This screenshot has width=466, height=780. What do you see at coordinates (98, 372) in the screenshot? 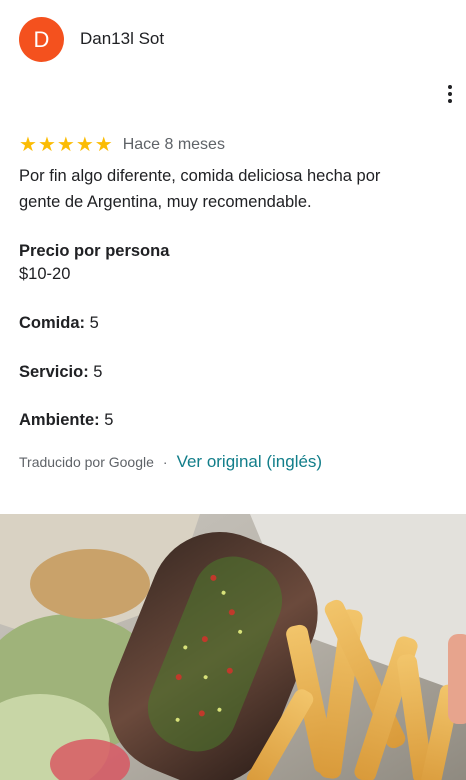
I see `service-value: 5` at bounding box center [98, 372].